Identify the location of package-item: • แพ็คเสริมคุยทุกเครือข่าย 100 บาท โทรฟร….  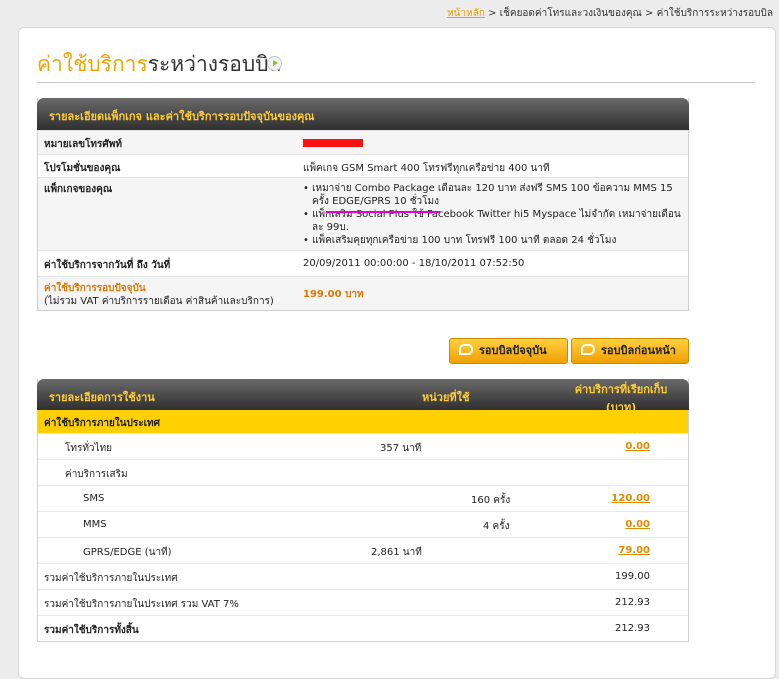
(460, 240).